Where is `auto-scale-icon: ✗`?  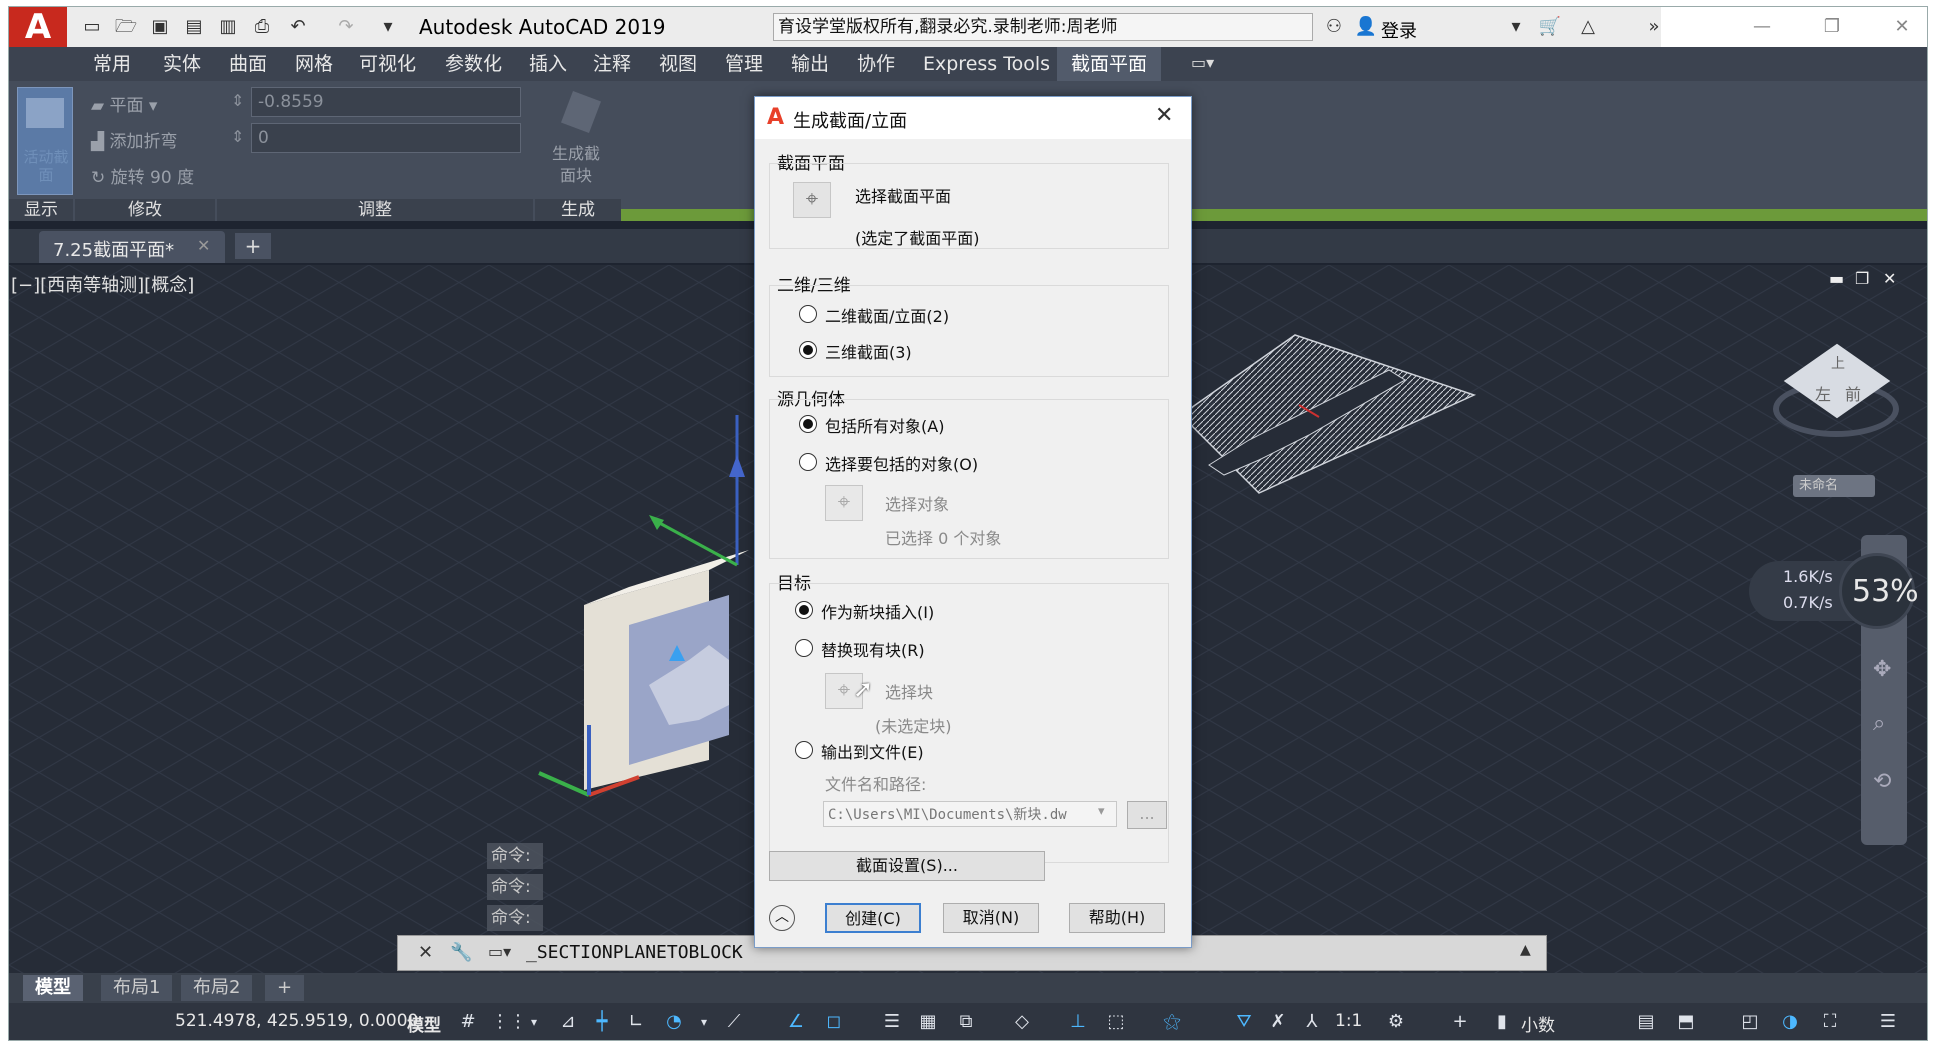 auto-scale-icon: ✗ is located at coordinates (1278, 1022).